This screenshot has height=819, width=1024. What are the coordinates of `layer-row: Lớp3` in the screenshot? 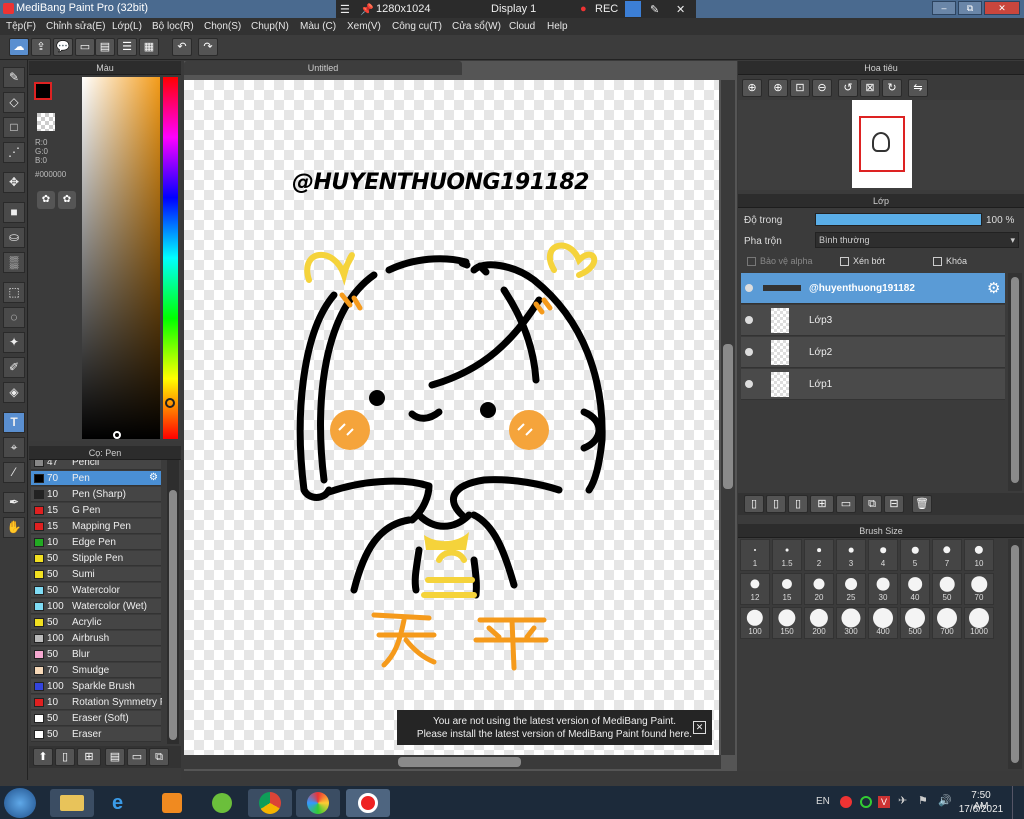 It's located at (873, 320).